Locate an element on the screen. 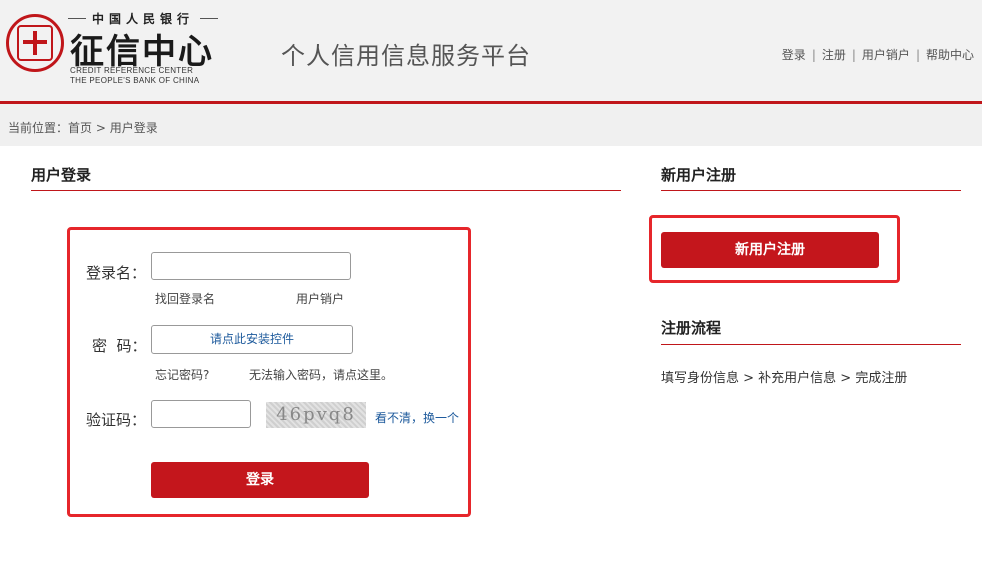 This screenshot has height=561, width=982. seal-icon is located at coordinates (35, 43).